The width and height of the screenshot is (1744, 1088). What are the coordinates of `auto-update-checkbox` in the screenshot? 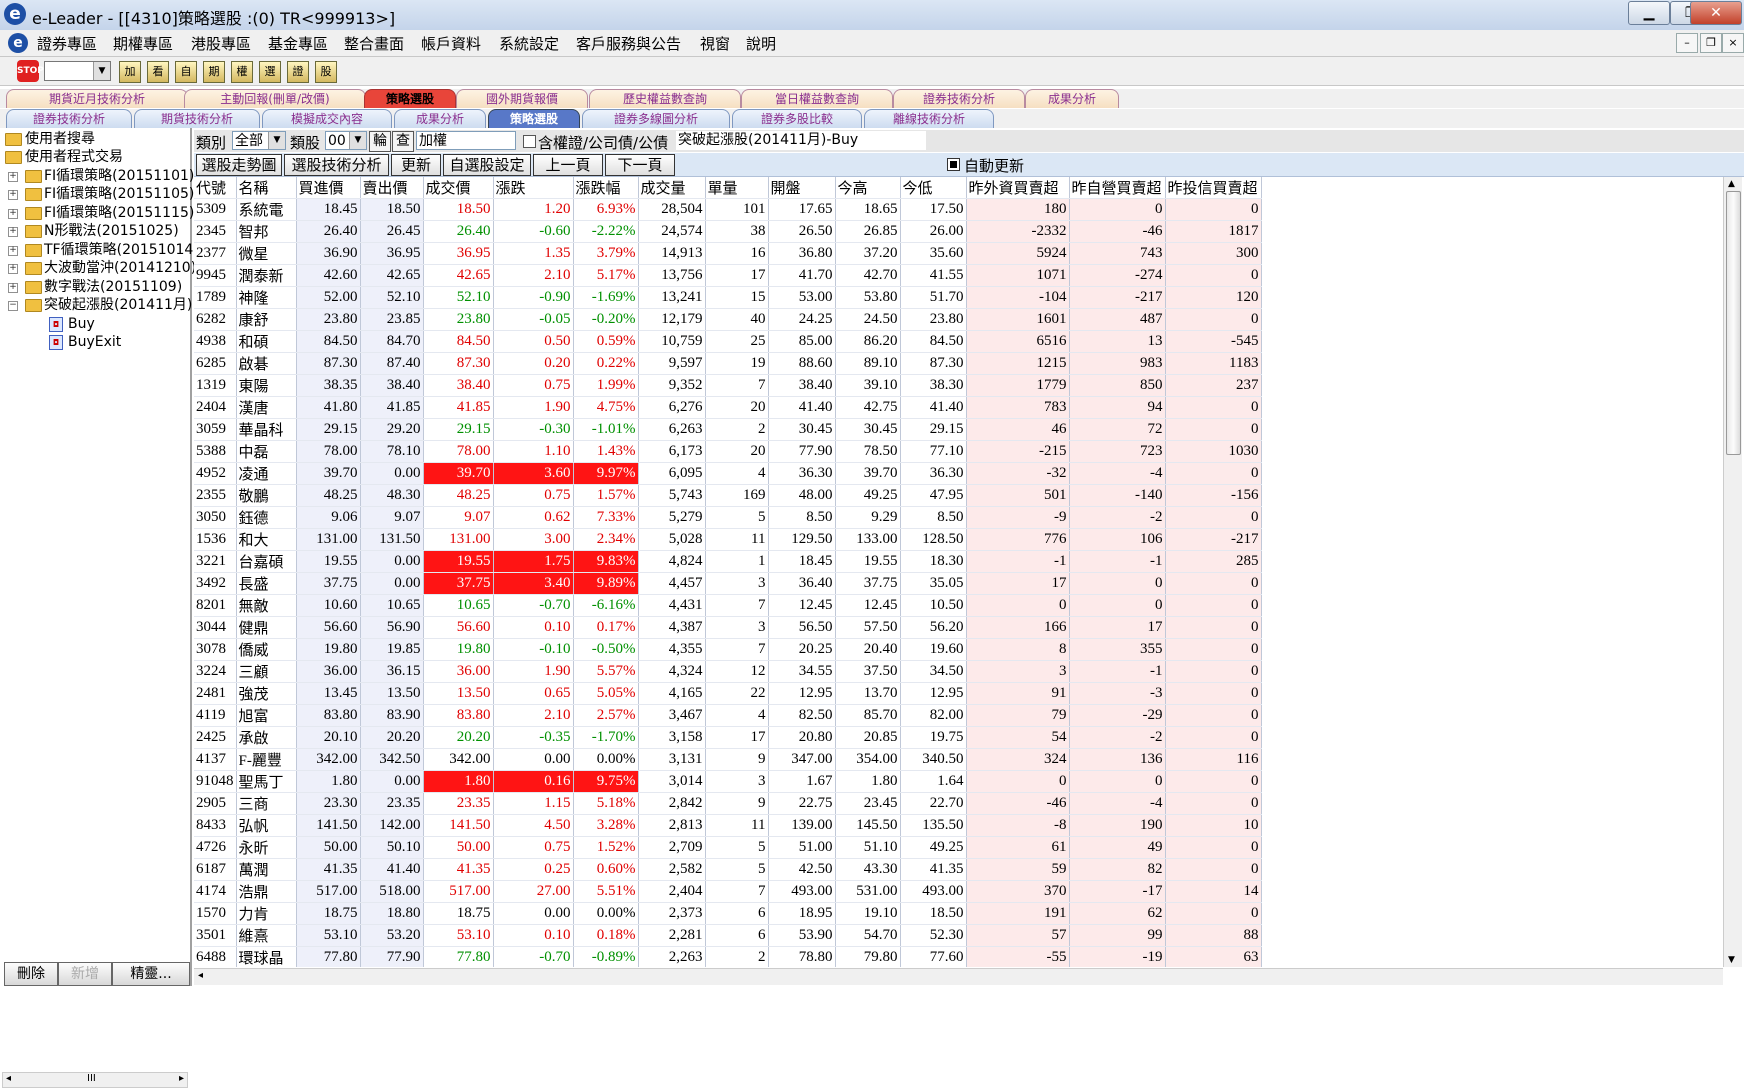 It's located at (953, 164).